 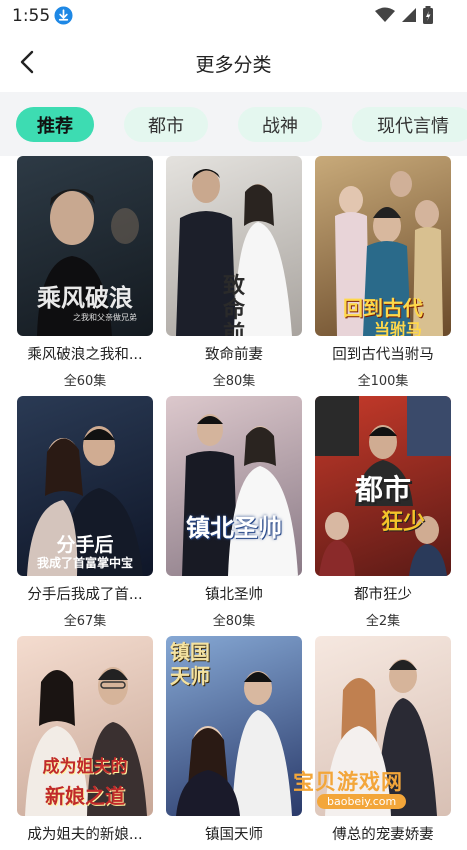 What do you see at coordinates (85, 381) in the screenshot?
I see `episode-count: 全60集` at bounding box center [85, 381].